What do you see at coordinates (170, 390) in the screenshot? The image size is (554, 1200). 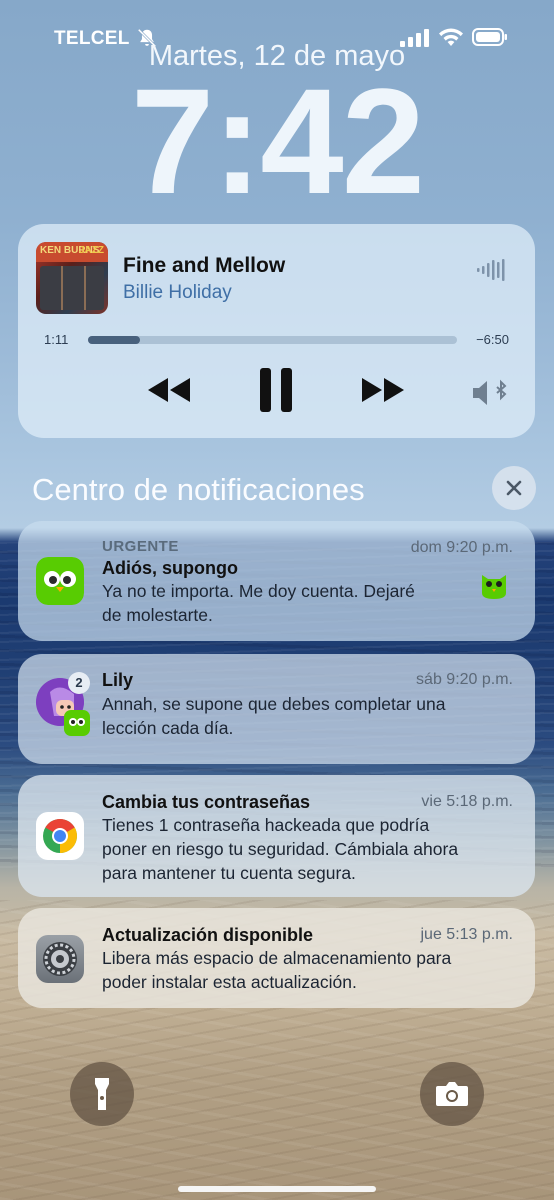 I see `rewind-icon` at bounding box center [170, 390].